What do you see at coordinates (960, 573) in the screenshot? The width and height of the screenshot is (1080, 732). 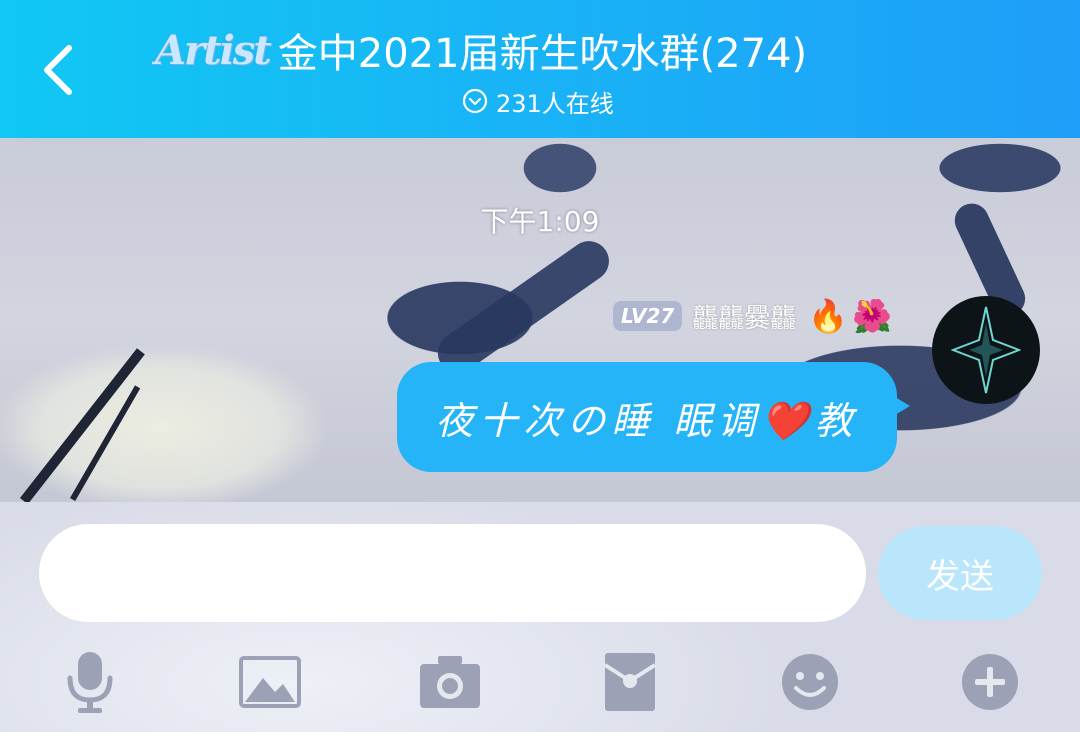 I see `send-button: 发送` at bounding box center [960, 573].